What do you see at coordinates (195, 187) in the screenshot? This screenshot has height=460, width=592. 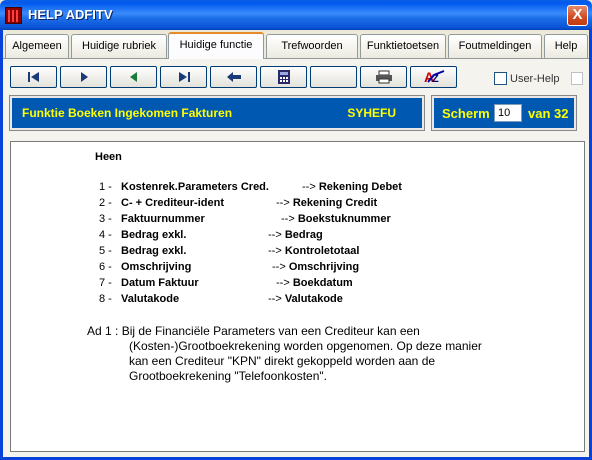 I see `row-source: Kostenrek.Parameters Cred.` at bounding box center [195, 187].